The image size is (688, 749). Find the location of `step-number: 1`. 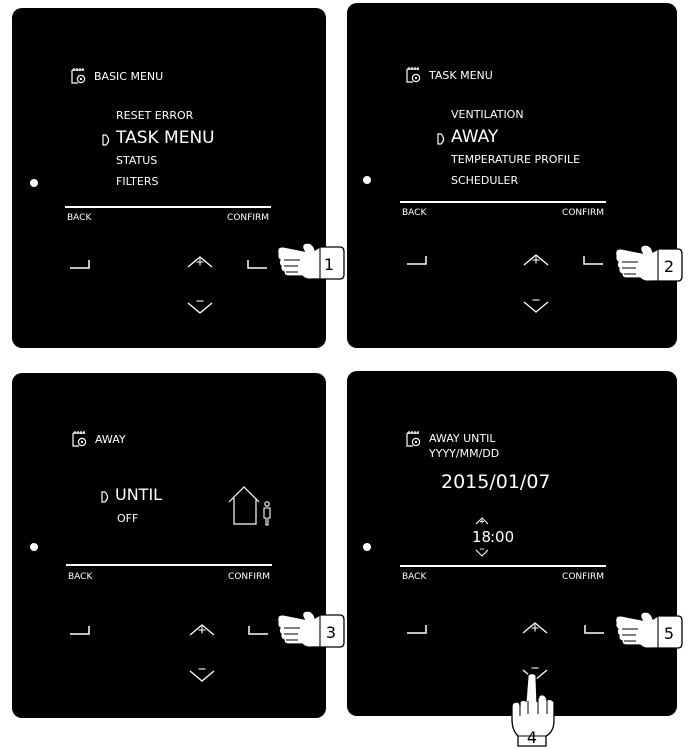

step-number: 1 is located at coordinates (329, 264).